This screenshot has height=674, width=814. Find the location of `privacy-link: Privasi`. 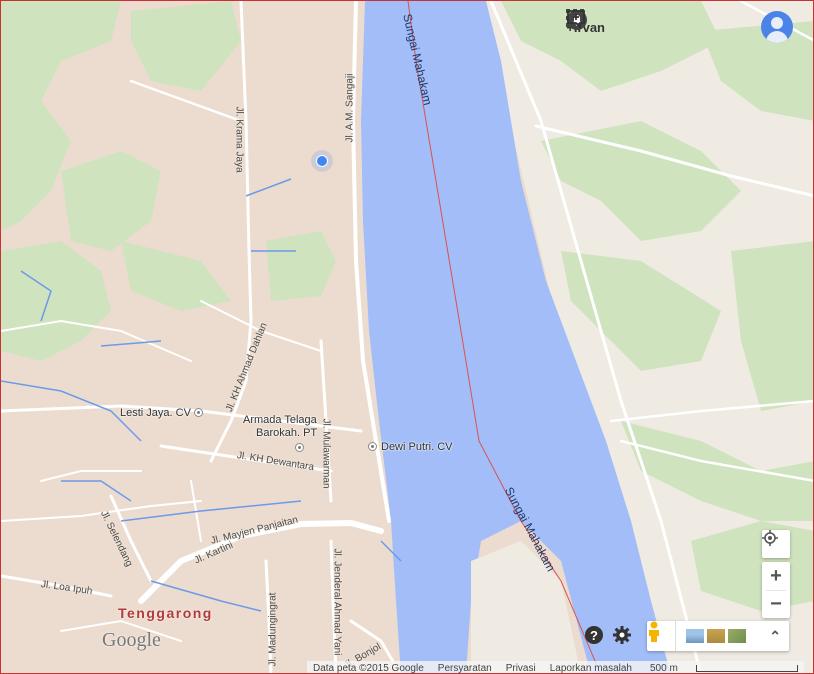

privacy-link: Privasi is located at coordinates (521, 668).